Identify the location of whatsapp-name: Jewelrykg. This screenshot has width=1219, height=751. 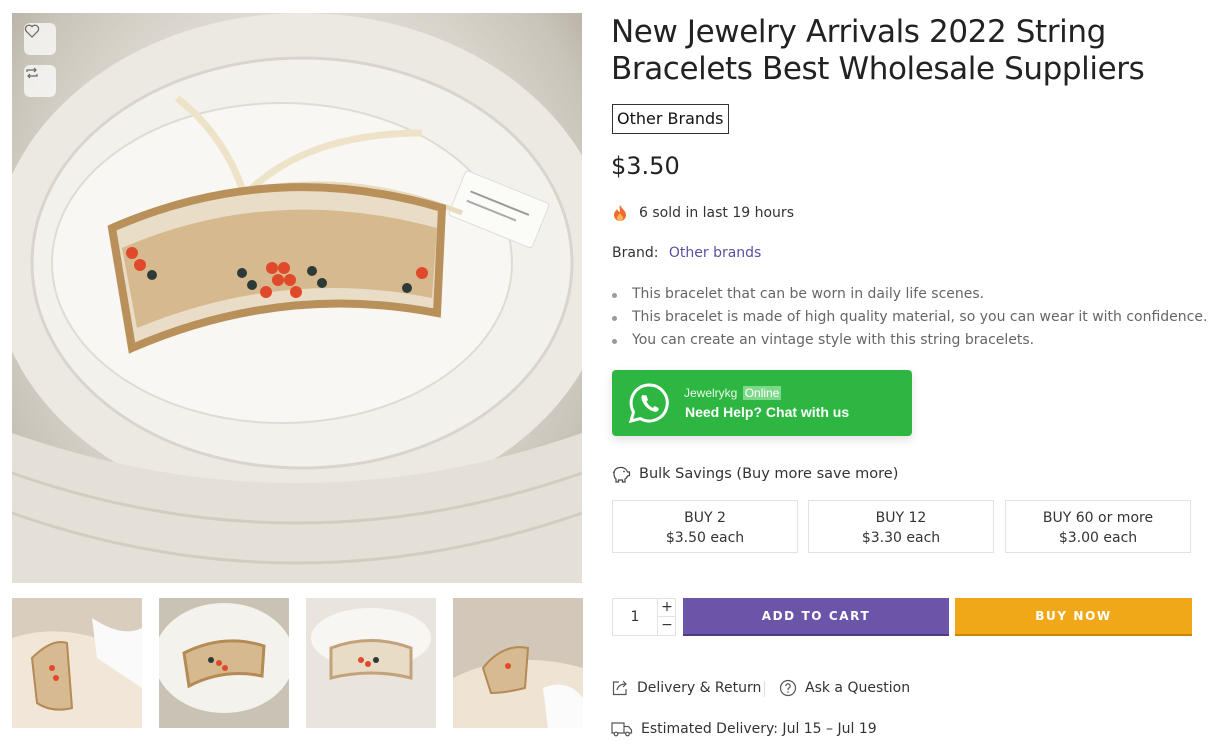
(711, 393).